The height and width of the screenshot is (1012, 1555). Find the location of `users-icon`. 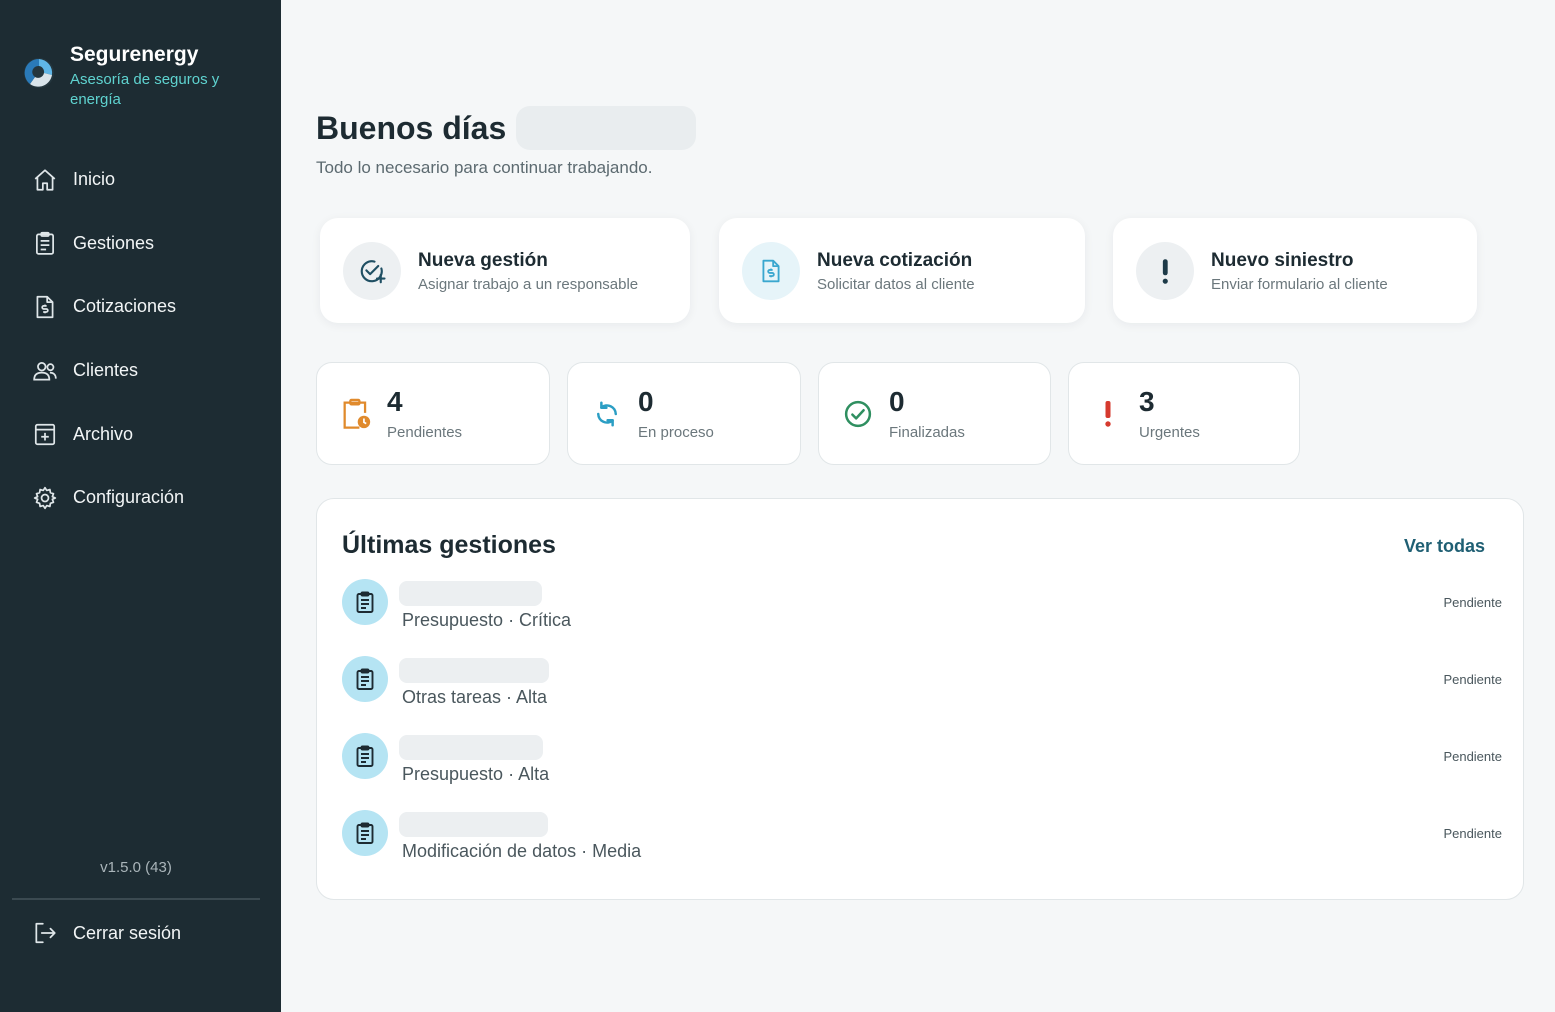

users-icon is located at coordinates (45, 371).